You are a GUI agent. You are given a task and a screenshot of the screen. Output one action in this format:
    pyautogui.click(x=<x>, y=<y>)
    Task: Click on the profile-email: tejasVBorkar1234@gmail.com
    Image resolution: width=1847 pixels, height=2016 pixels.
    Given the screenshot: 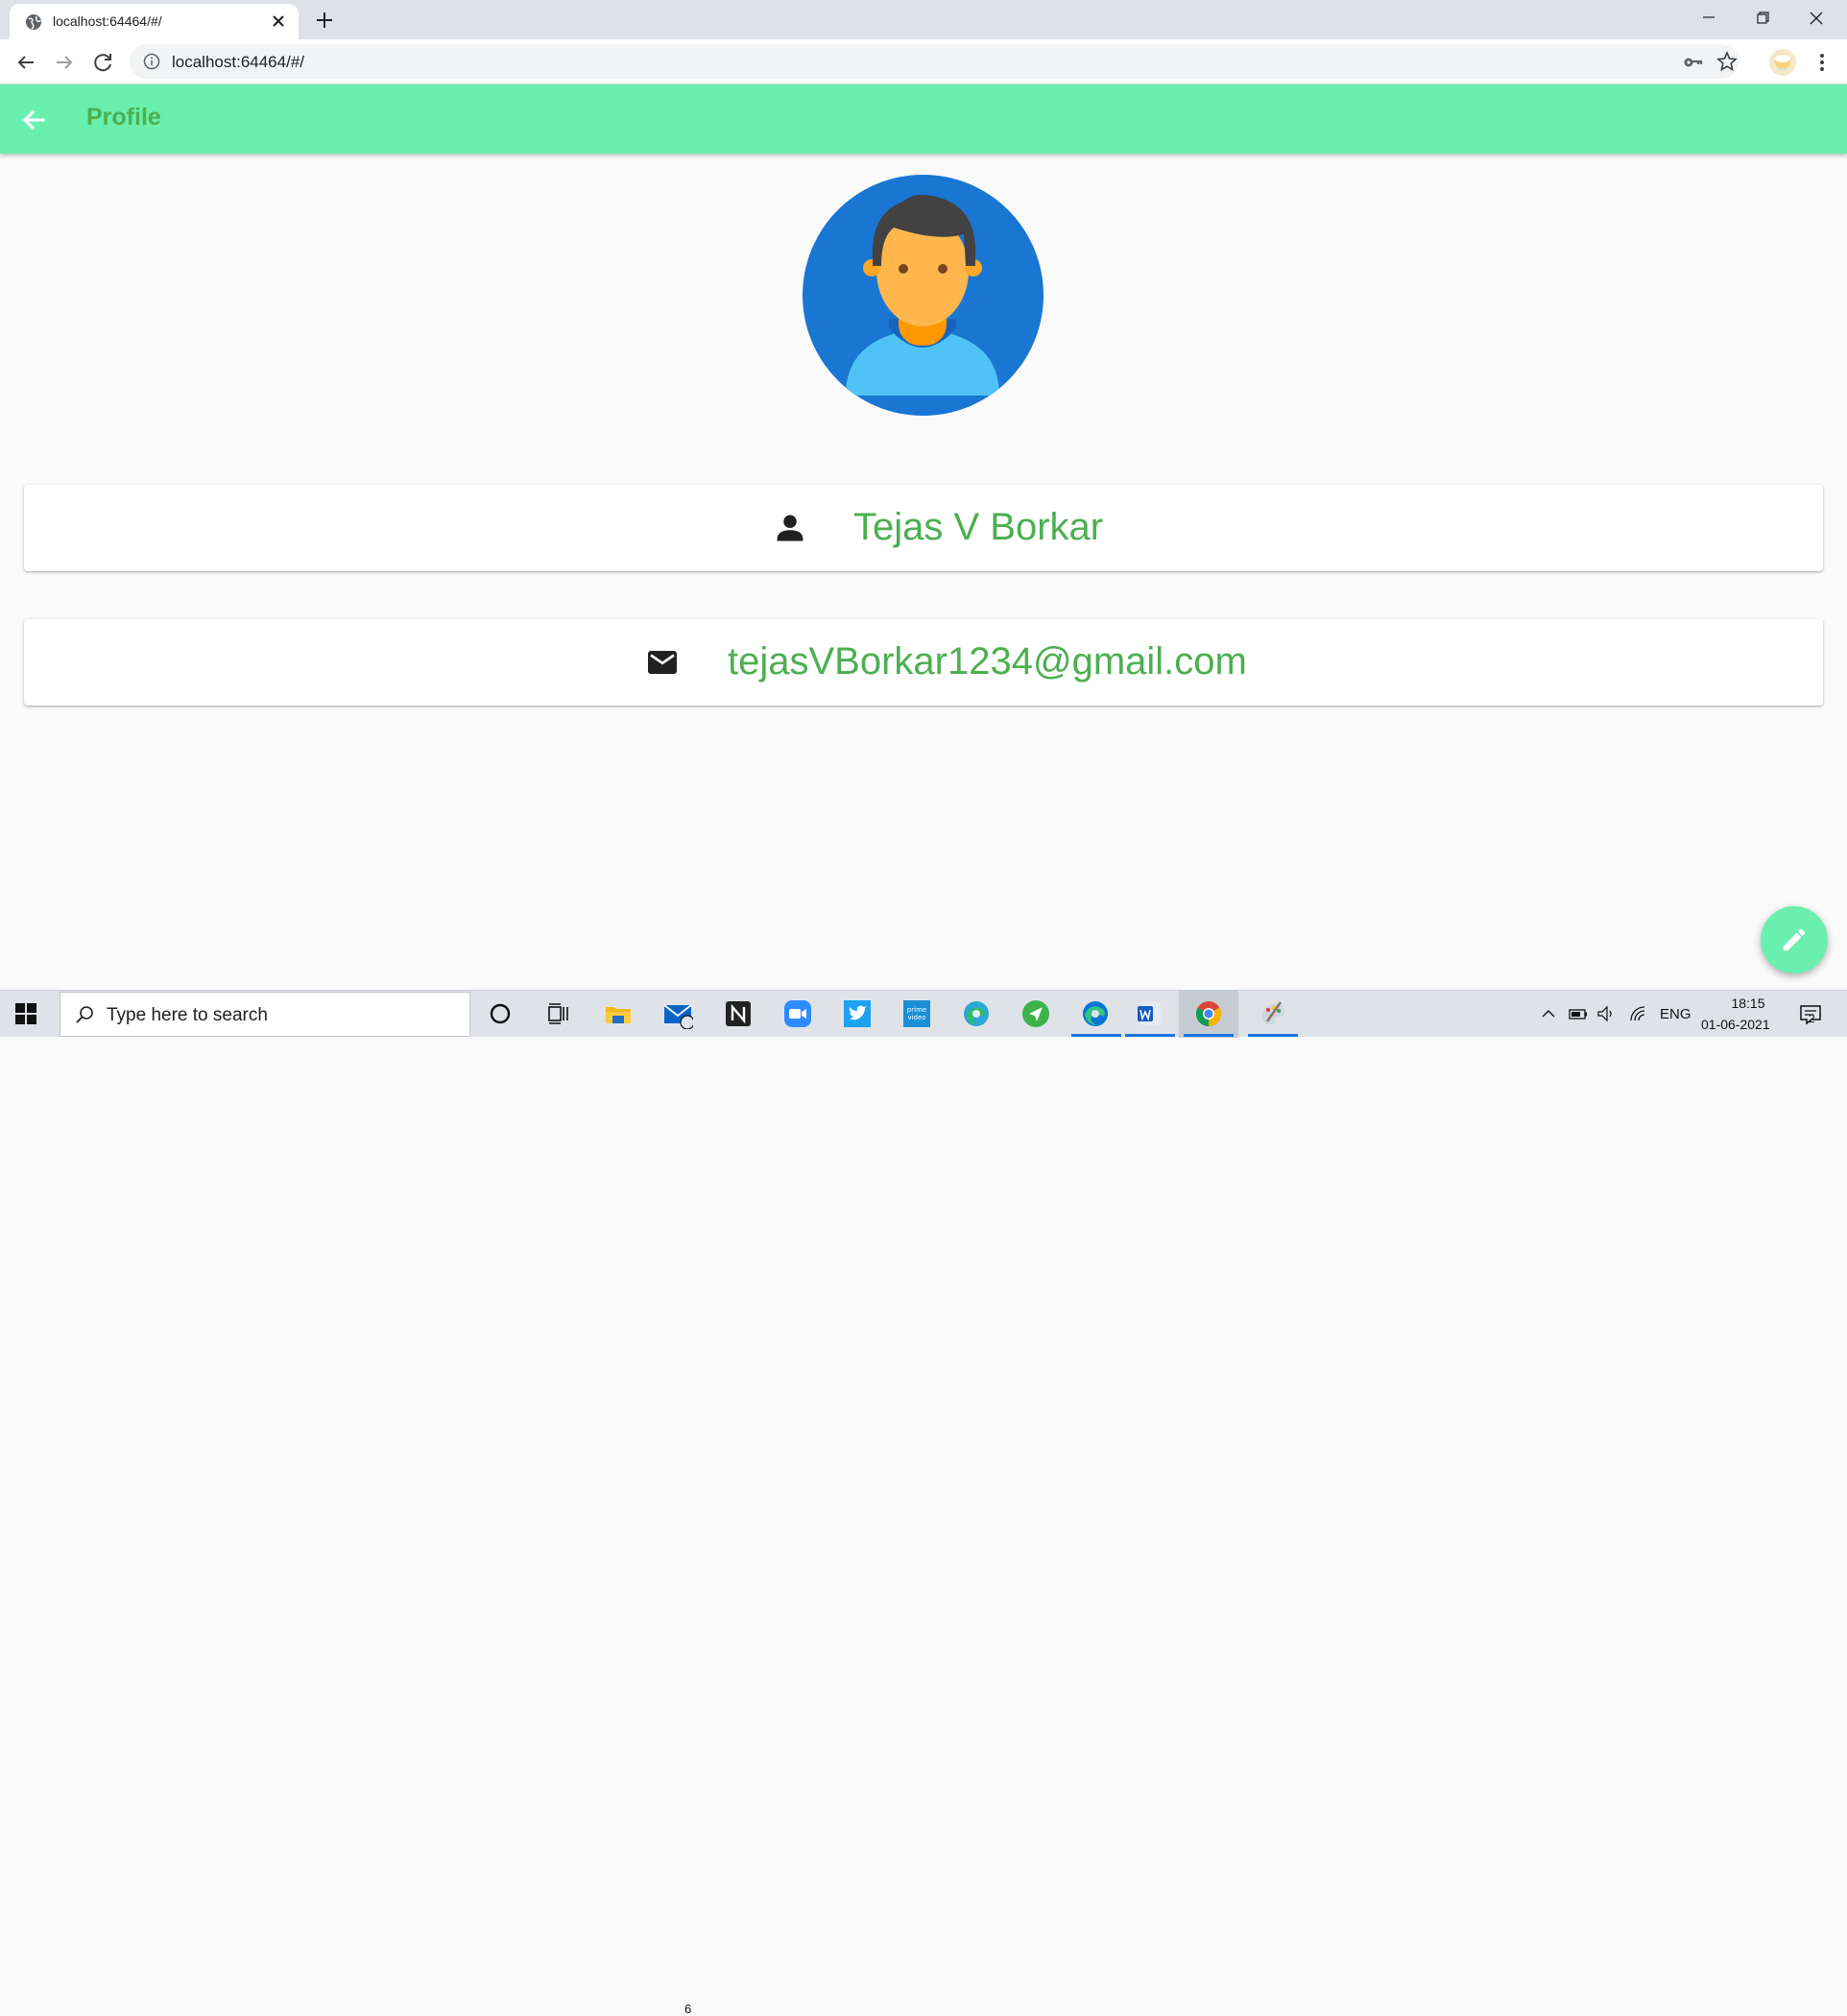 What is the action you would take?
    pyautogui.click(x=987, y=661)
    